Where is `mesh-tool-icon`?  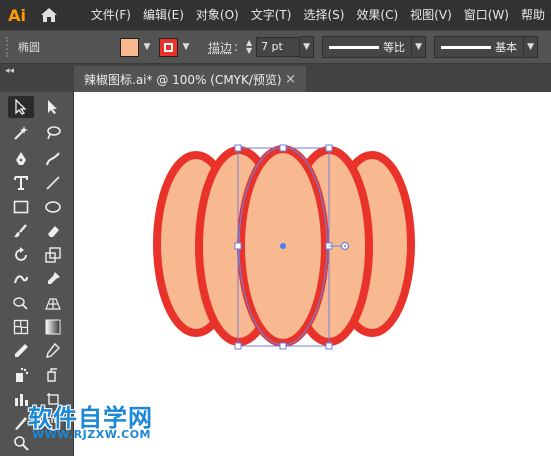
mesh-tool-icon is located at coordinates (21, 327).